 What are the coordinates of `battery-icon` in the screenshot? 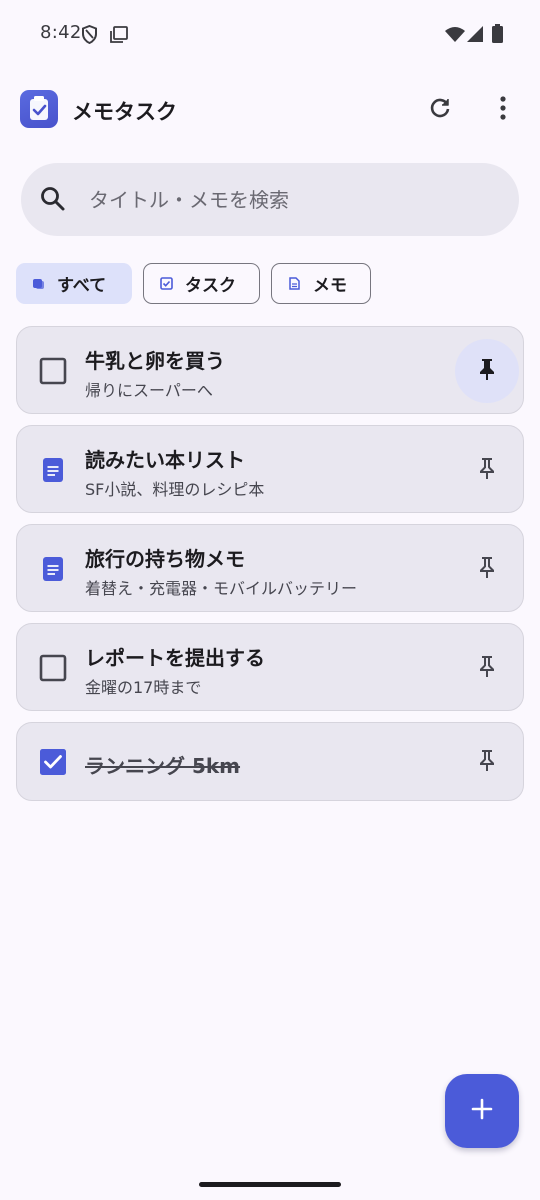 It's located at (497, 35).